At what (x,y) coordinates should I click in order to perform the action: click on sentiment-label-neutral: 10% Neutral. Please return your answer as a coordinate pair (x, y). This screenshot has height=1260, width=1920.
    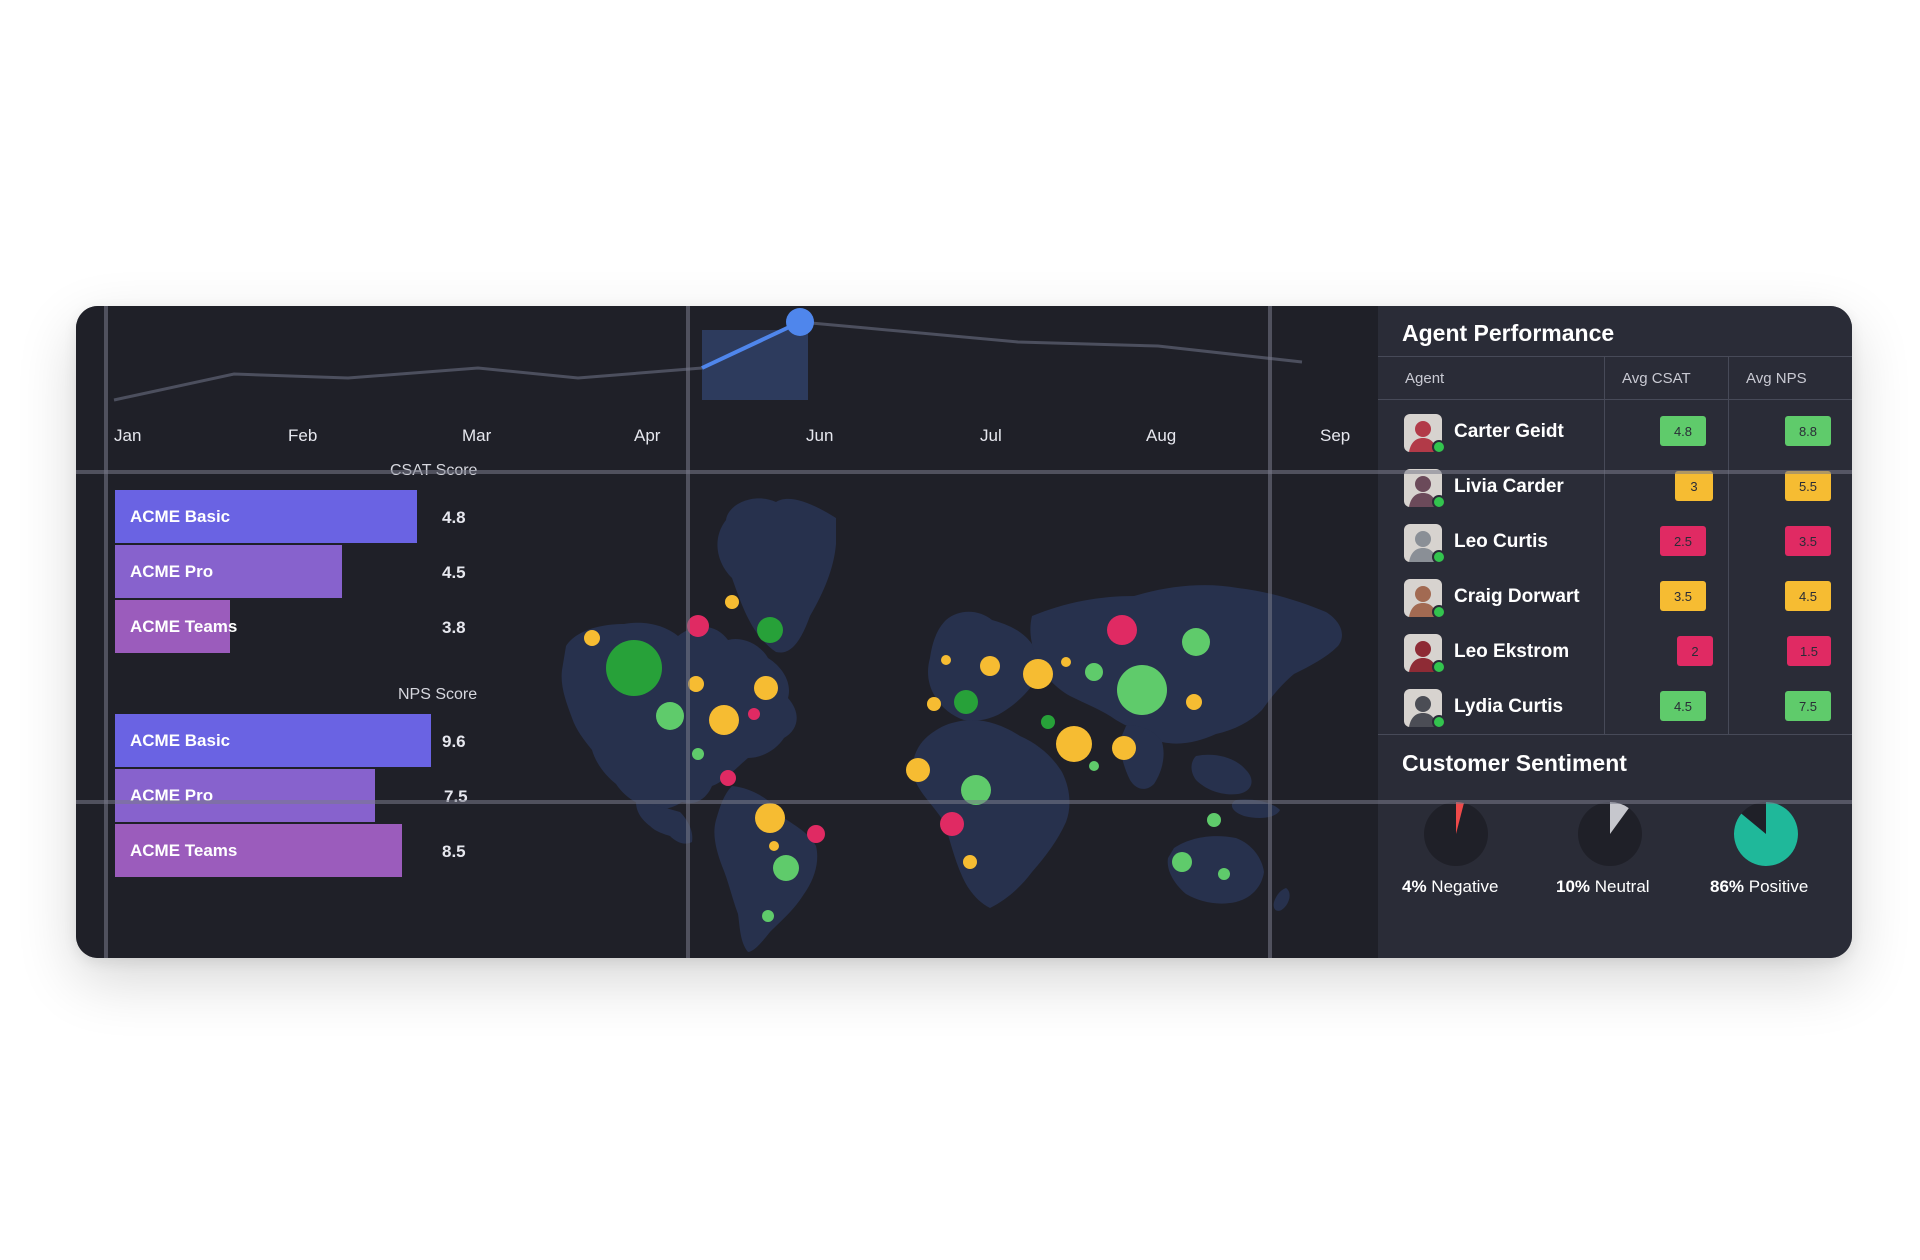
    Looking at the image, I should click on (1603, 886).